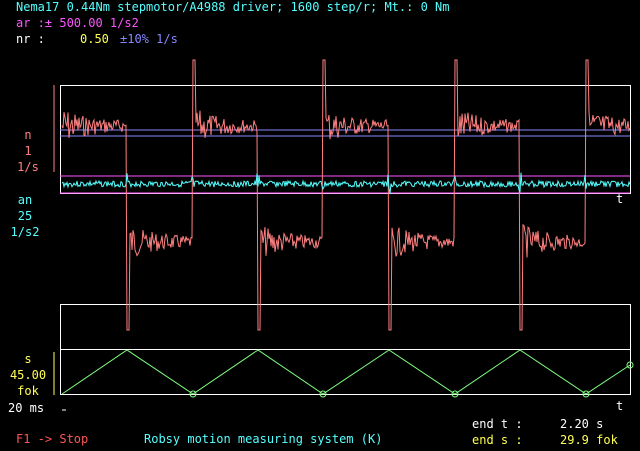  What do you see at coordinates (77, 23) in the screenshot?
I see `header-accel-ref: ar :± 500.00 1/s2` at bounding box center [77, 23].